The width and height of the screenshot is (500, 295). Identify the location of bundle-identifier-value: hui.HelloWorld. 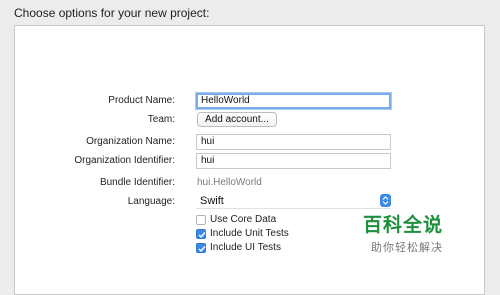
(229, 182).